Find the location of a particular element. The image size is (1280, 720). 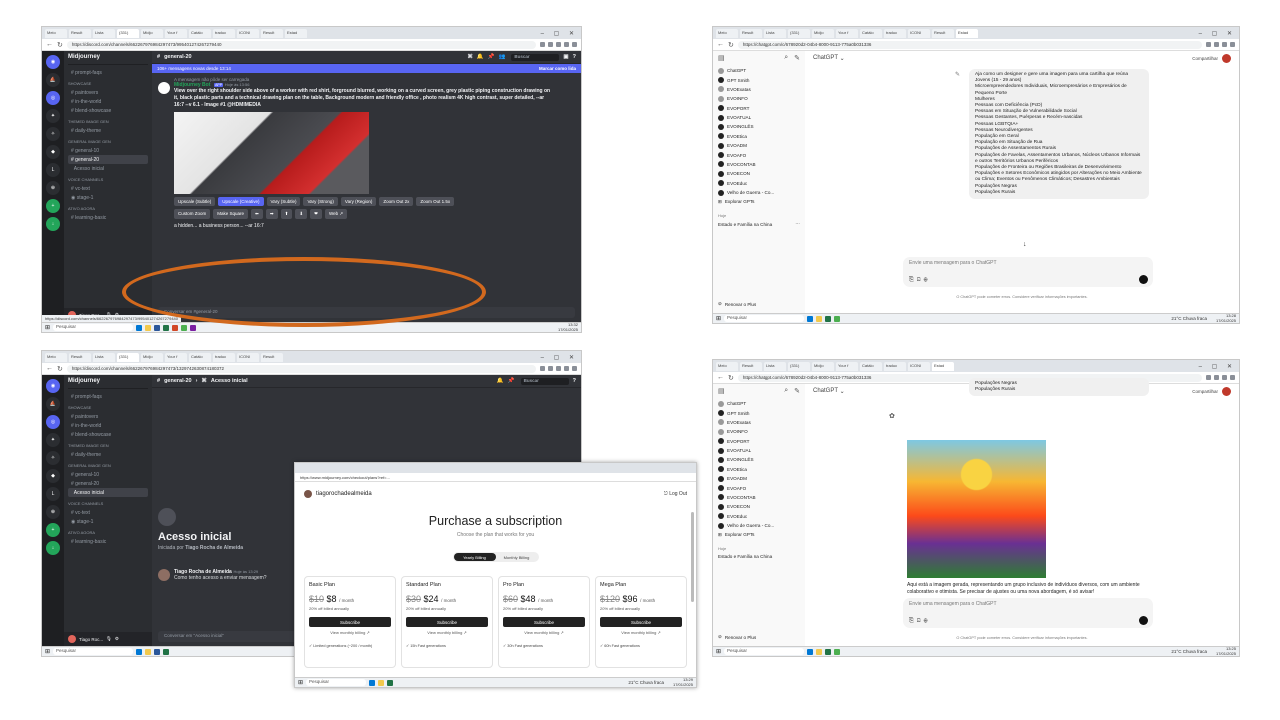

sidebar-item-gpt: EVOCONTAB is located at coordinates (759, 497).